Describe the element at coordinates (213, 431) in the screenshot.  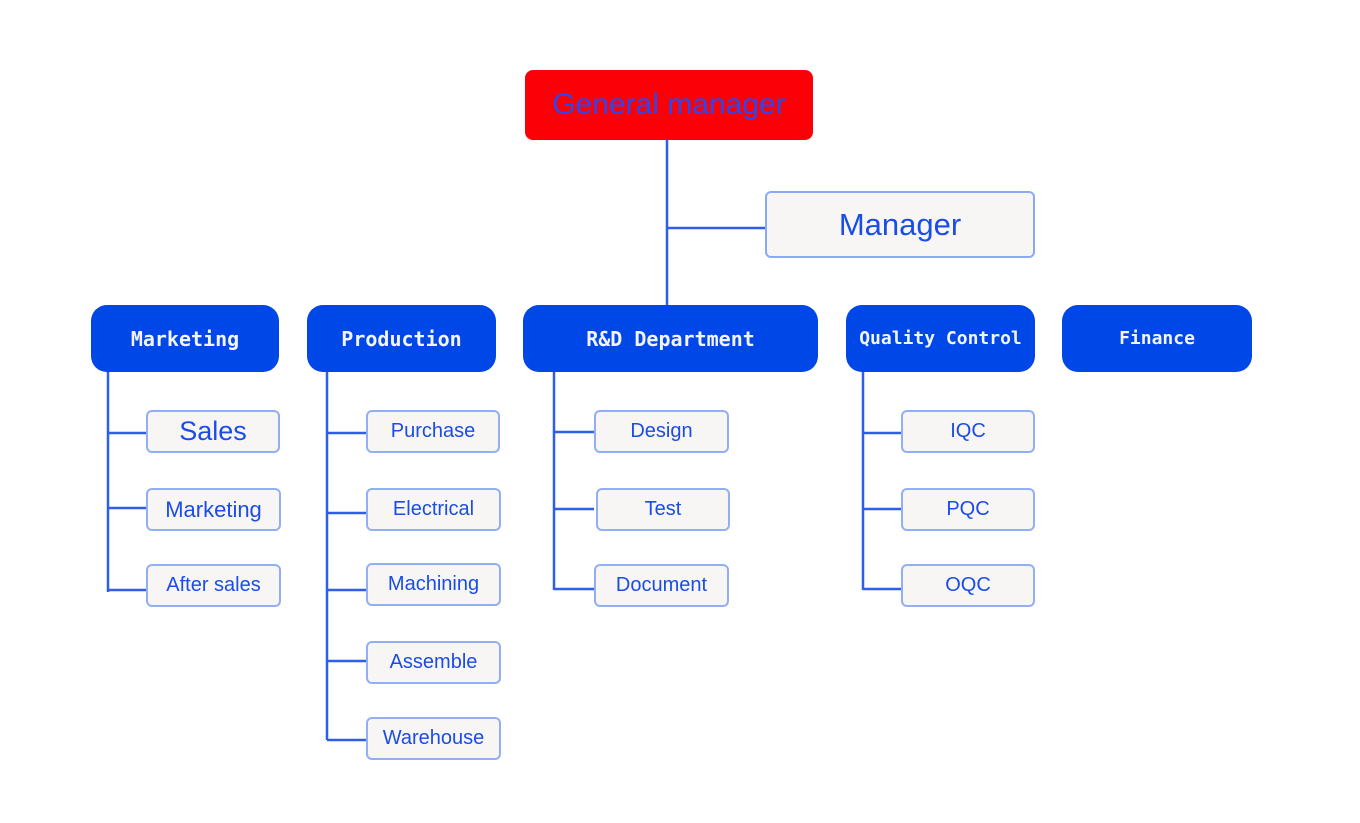
I see `sub-sales: Sales` at that location.